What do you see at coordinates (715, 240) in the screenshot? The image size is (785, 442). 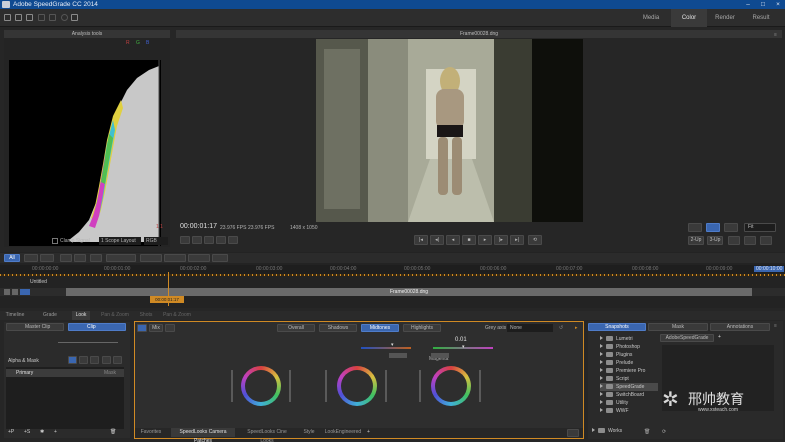 I see `layout-3up-button: 3-Up` at bounding box center [715, 240].